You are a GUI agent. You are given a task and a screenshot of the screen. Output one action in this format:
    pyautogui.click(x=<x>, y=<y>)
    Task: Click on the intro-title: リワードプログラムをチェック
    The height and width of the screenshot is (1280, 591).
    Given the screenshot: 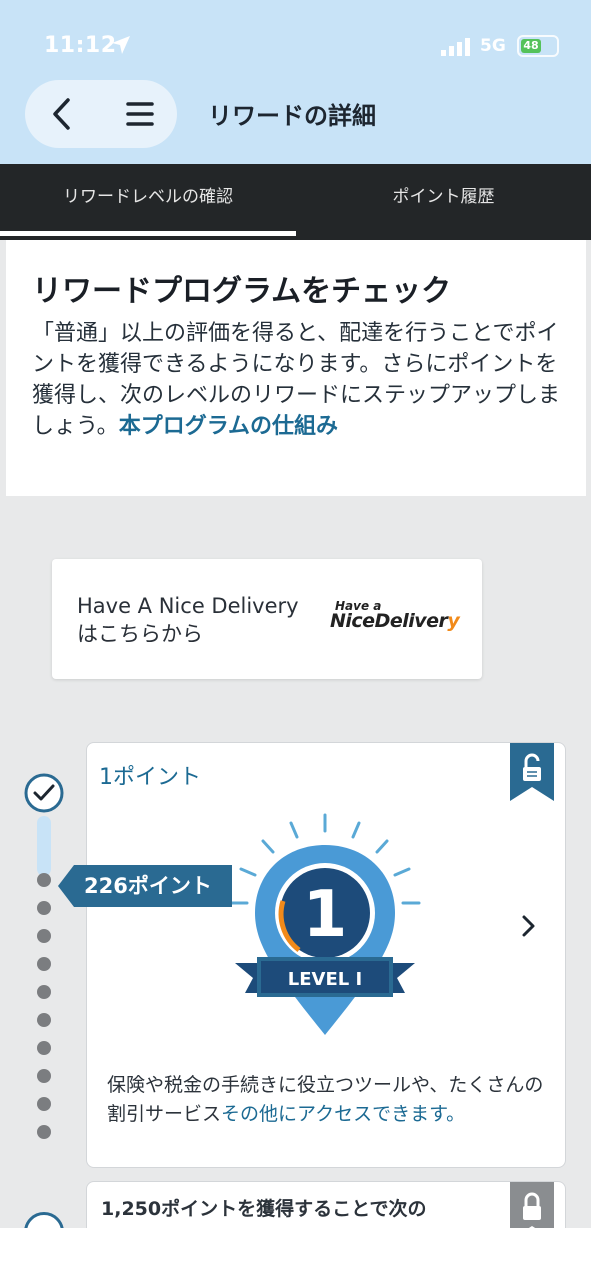 What is the action you would take?
    pyautogui.click(x=242, y=291)
    